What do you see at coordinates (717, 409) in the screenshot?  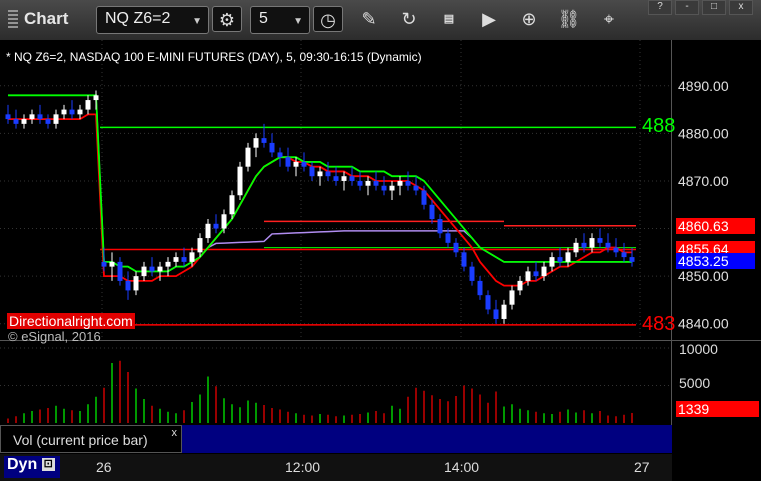 I see `volume-badge: 1339` at bounding box center [717, 409].